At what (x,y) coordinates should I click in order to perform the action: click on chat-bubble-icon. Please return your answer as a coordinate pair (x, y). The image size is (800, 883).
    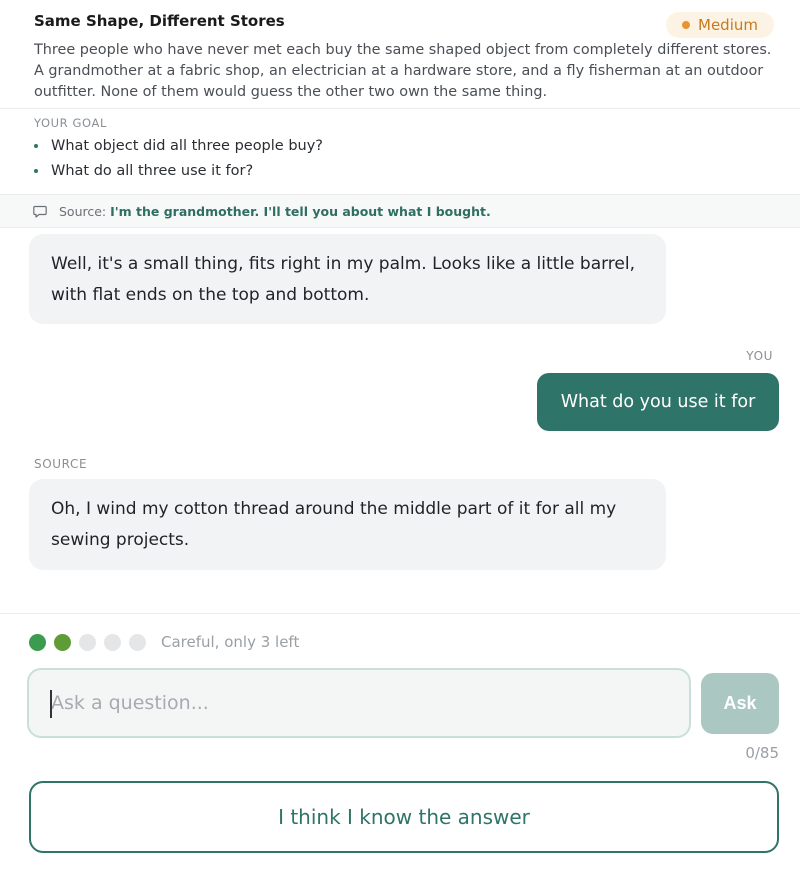
    Looking at the image, I should click on (40, 211).